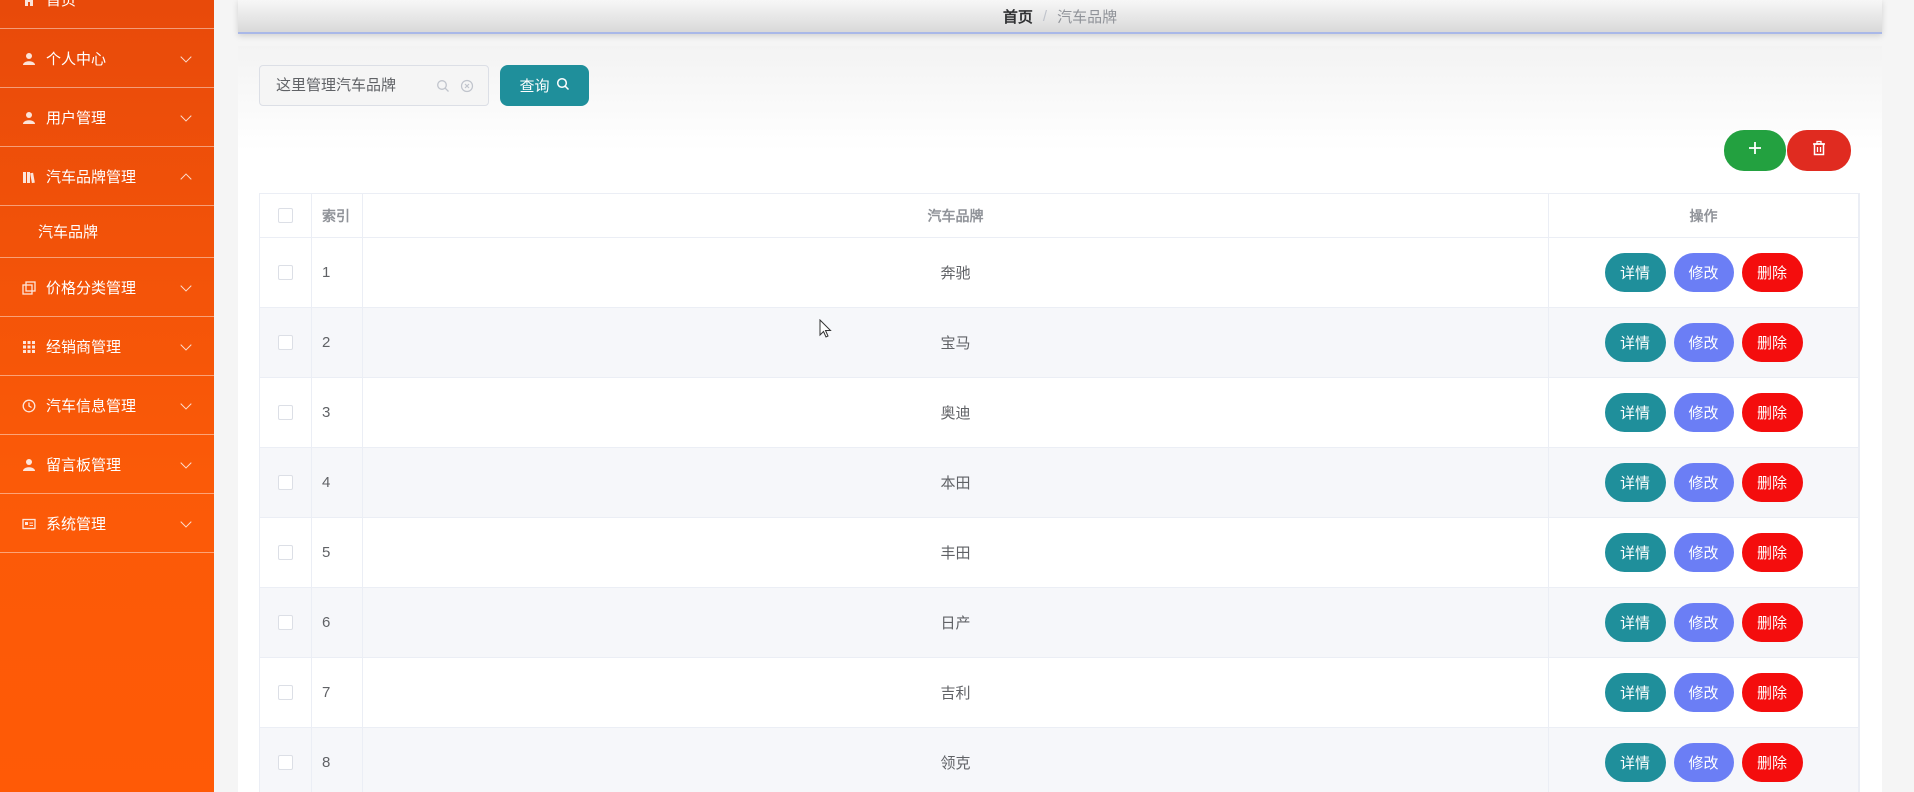 The width and height of the screenshot is (1914, 792). I want to click on sidebar-item-user-management: 用户管理, so click(107, 118).